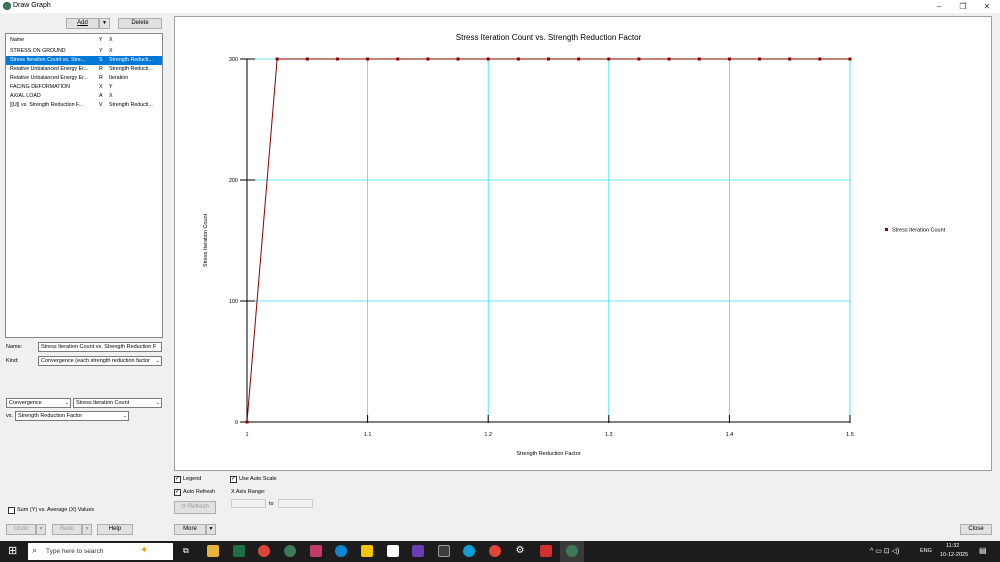 The height and width of the screenshot is (562, 1000). I want to click on list-item-y: S, so click(101, 60).